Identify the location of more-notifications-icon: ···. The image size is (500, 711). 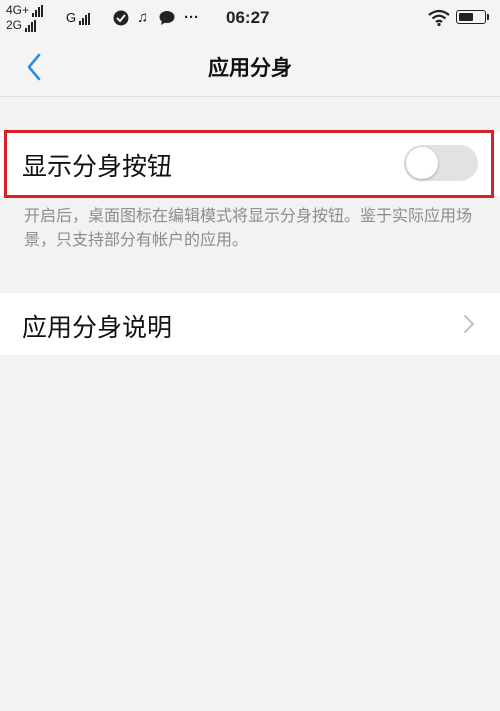
(191, 17).